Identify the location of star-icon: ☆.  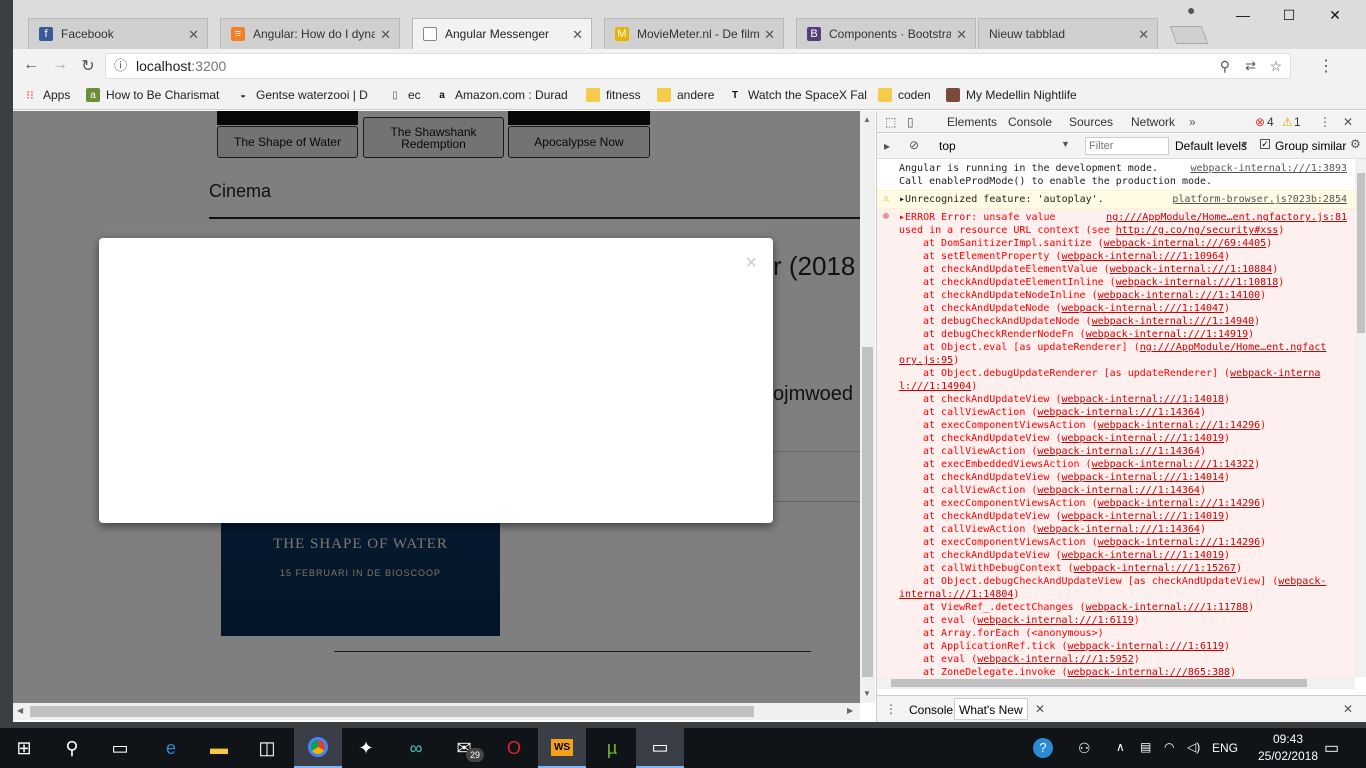
(1275, 66).